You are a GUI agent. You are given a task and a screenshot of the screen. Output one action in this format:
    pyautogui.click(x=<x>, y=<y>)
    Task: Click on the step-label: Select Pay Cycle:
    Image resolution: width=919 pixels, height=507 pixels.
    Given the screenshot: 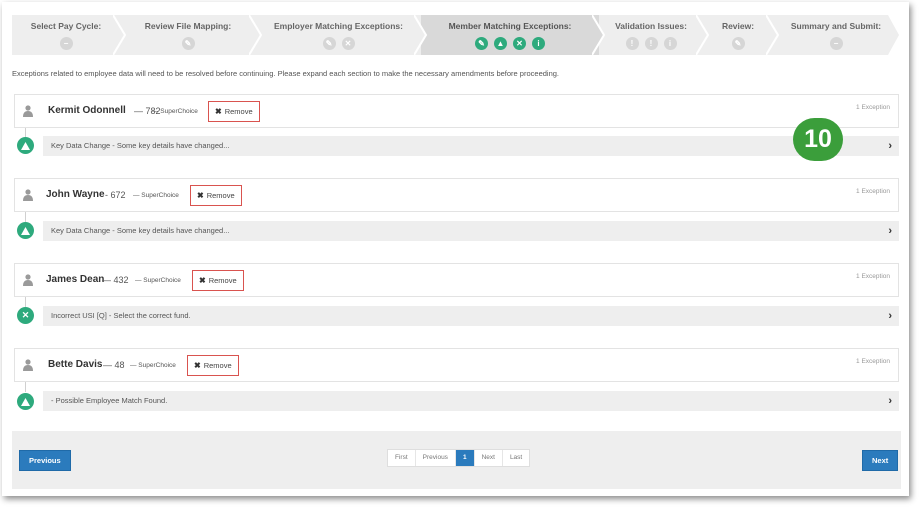 What is the action you would take?
    pyautogui.click(x=66, y=26)
    